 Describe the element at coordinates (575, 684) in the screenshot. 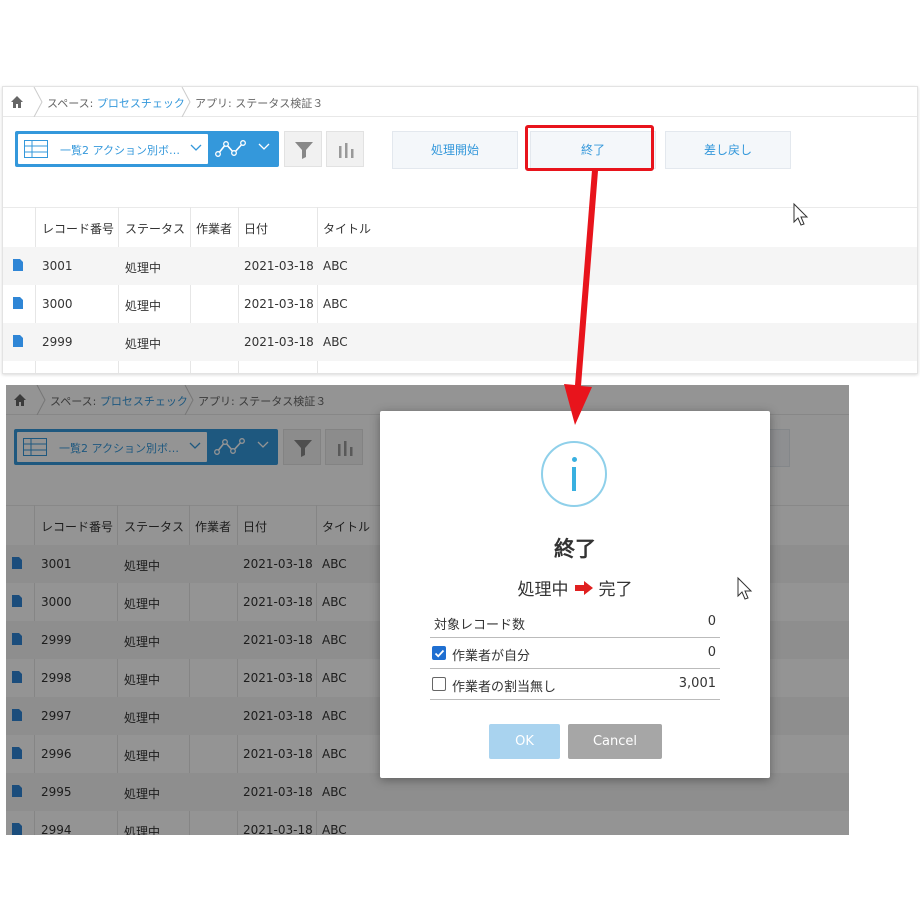

I see `unassigned-row: 作業者の割当無し 3,001` at that location.